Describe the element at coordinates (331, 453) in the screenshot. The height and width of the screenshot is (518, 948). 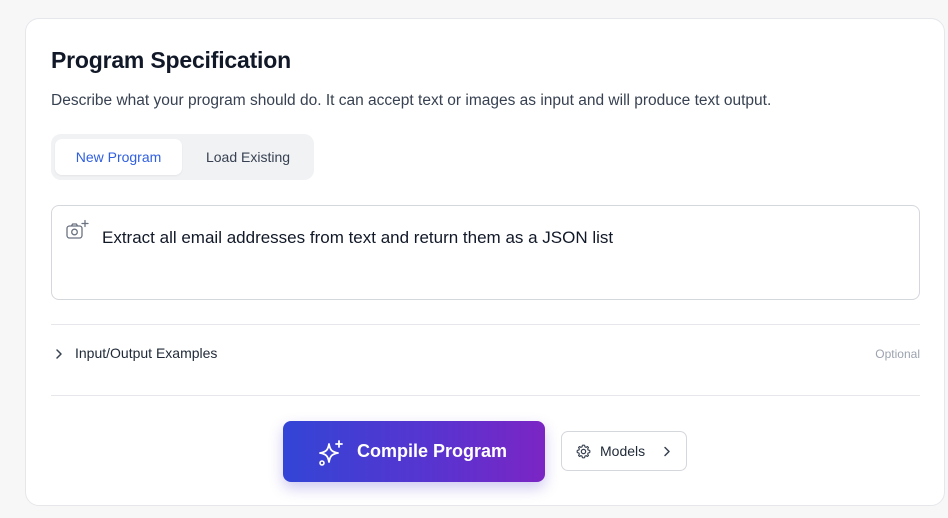
I see `sparkles-icon` at that location.